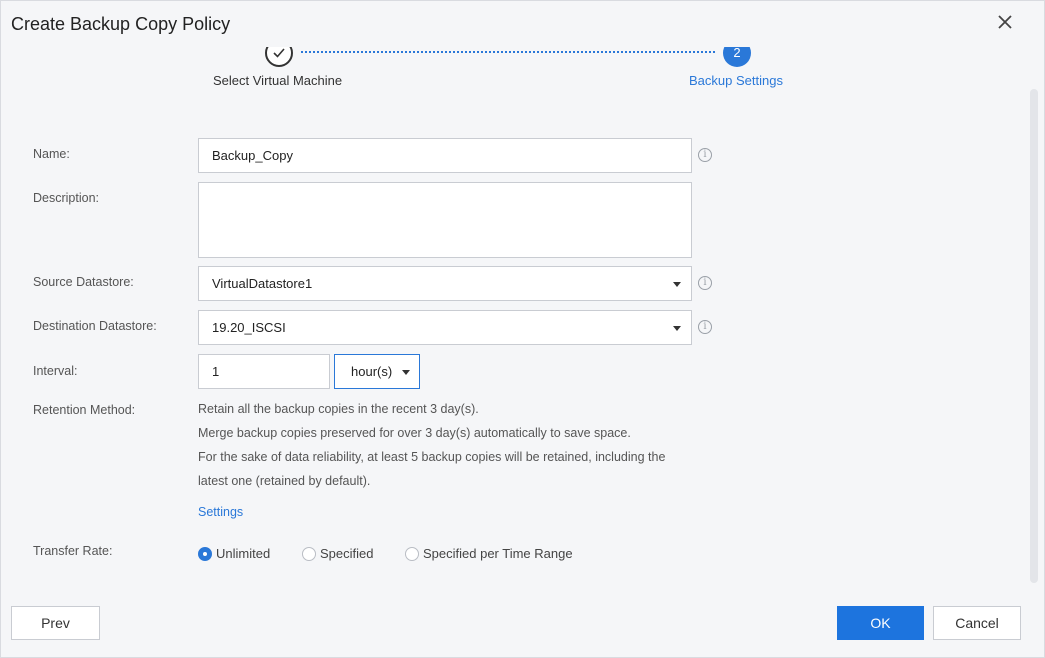 The width and height of the screenshot is (1045, 658). I want to click on interval-input: 1, so click(264, 371).